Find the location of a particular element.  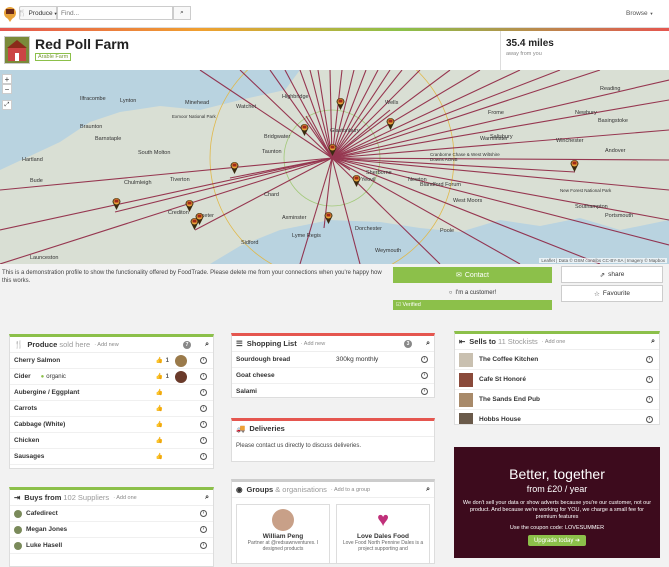

map-place-label: Chulmleigh is located at coordinates (138, 183).